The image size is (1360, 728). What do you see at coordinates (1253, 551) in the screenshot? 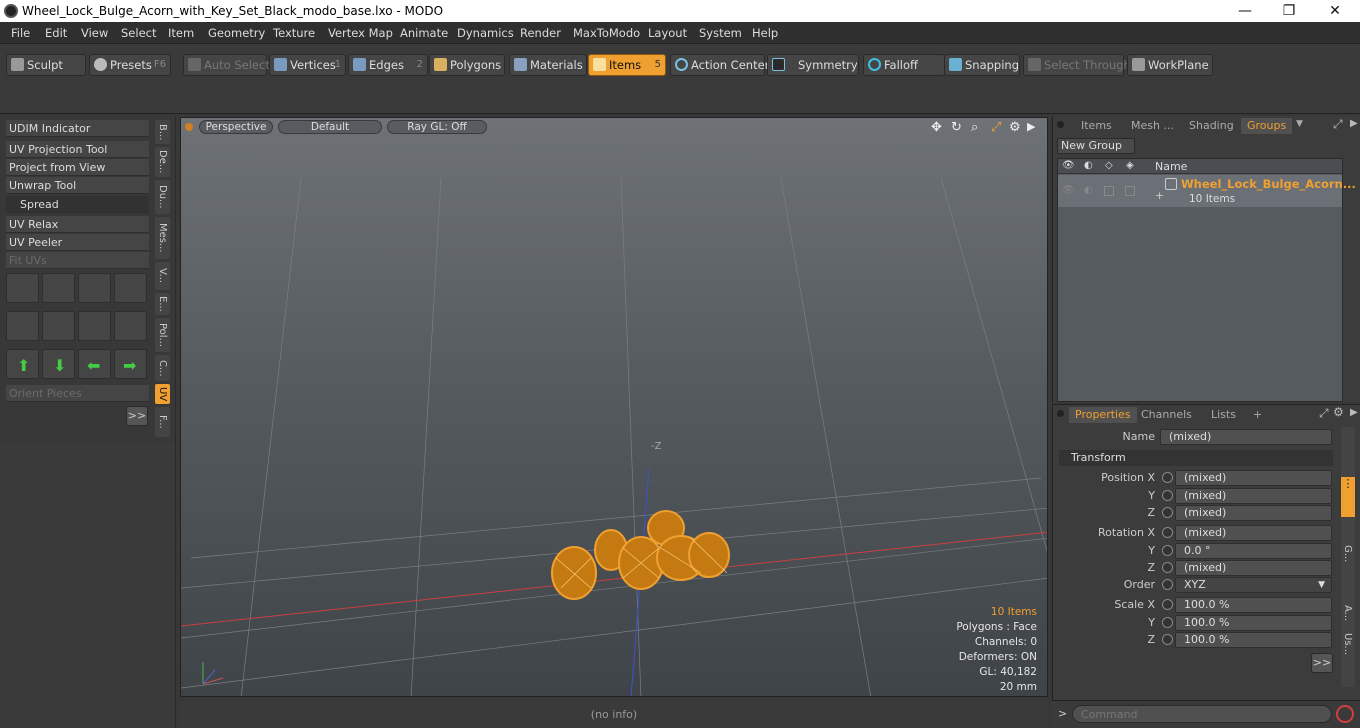
I see `rotation-y-field: 0.0 °` at bounding box center [1253, 551].